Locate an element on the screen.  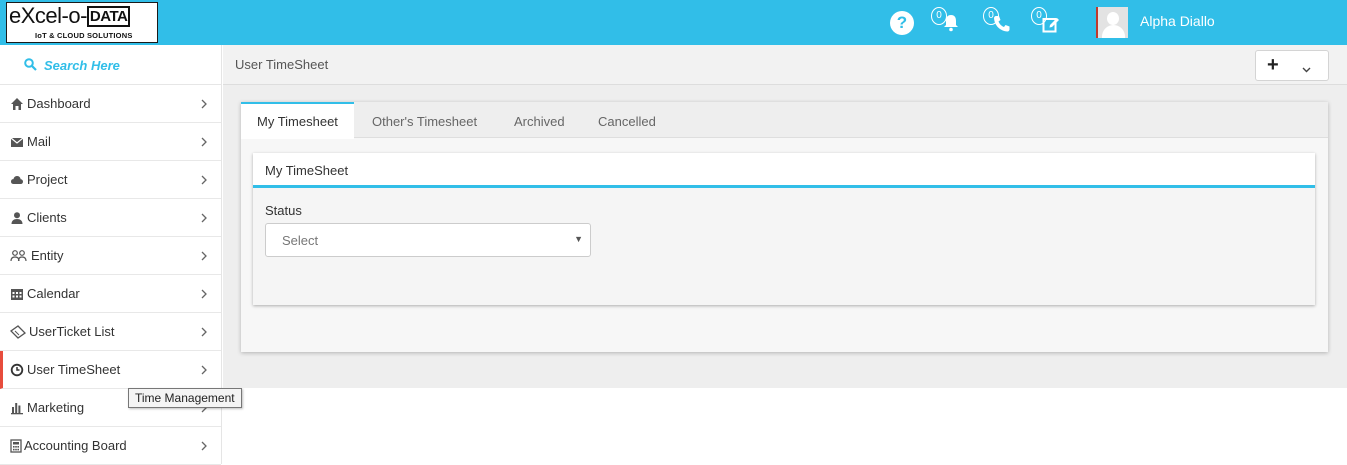
user-name: Alpha Diallo is located at coordinates (1177, 21).